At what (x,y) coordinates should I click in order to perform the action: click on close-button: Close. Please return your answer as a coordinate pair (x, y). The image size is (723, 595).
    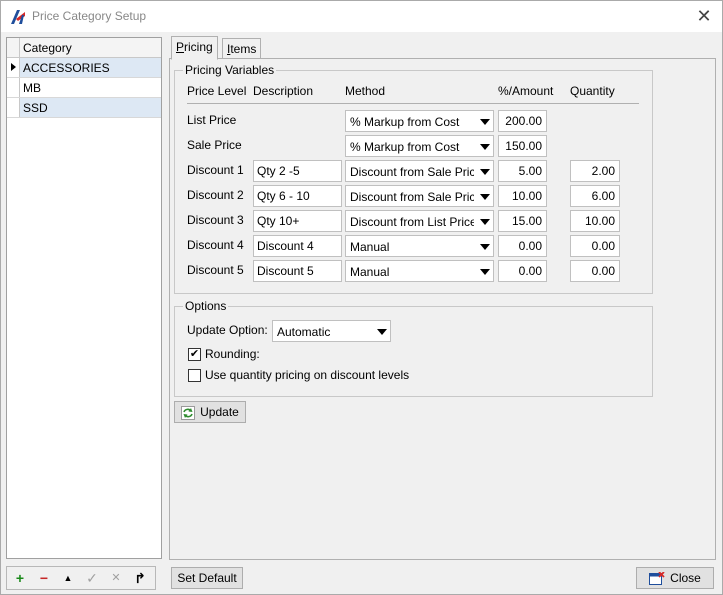
    Looking at the image, I should click on (675, 578).